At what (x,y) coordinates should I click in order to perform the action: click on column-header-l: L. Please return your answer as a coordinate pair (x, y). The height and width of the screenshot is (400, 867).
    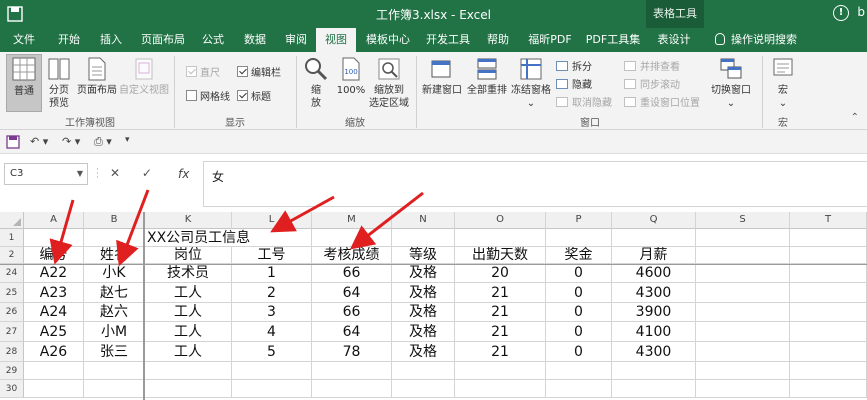
    Looking at the image, I should click on (272, 220).